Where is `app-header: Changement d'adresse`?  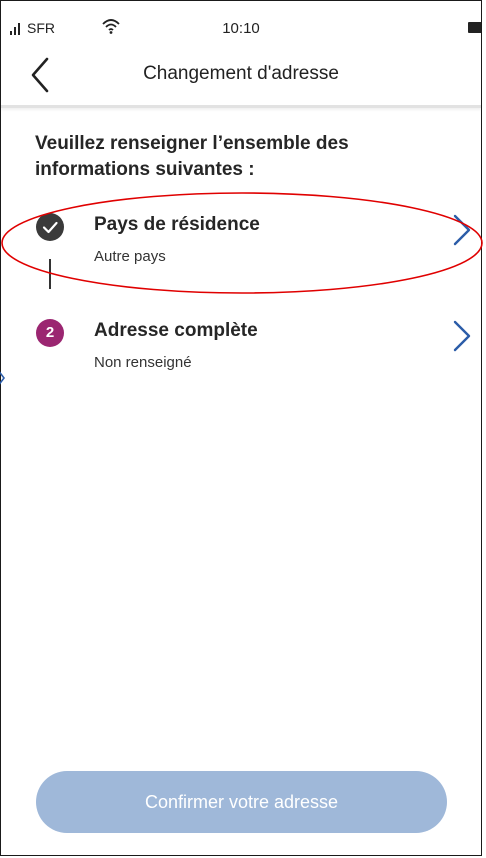
app-header: Changement d'adresse is located at coordinates (241, 76).